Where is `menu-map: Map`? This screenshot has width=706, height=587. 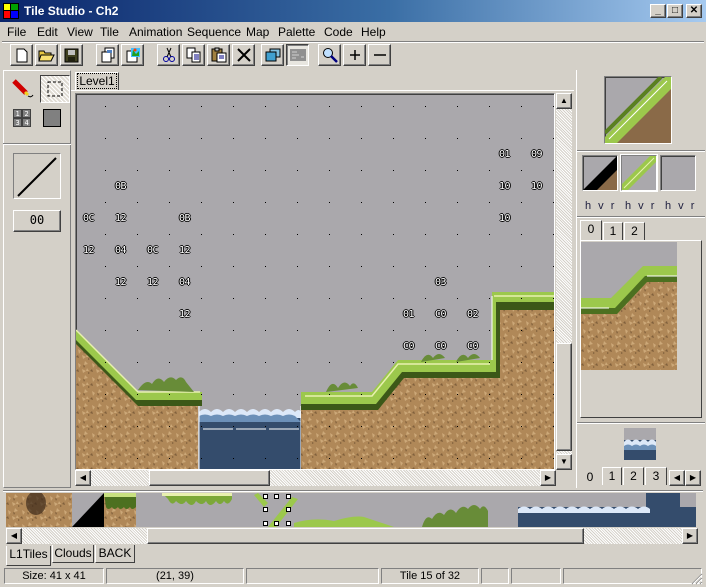 menu-map: Map is located at coordinates (257, 32).